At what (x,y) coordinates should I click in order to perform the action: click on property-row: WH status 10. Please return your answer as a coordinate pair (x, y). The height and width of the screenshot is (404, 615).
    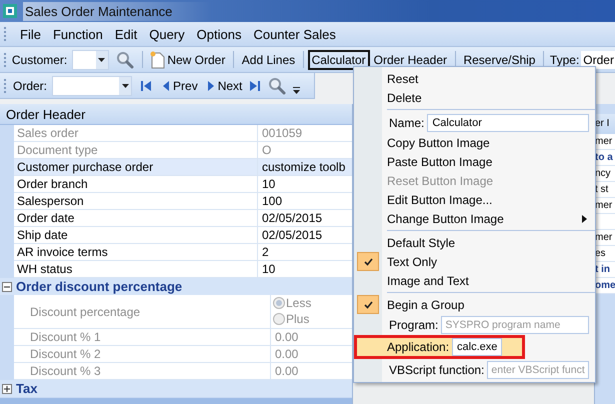
    Looking at the image, I should click on (183, 269).